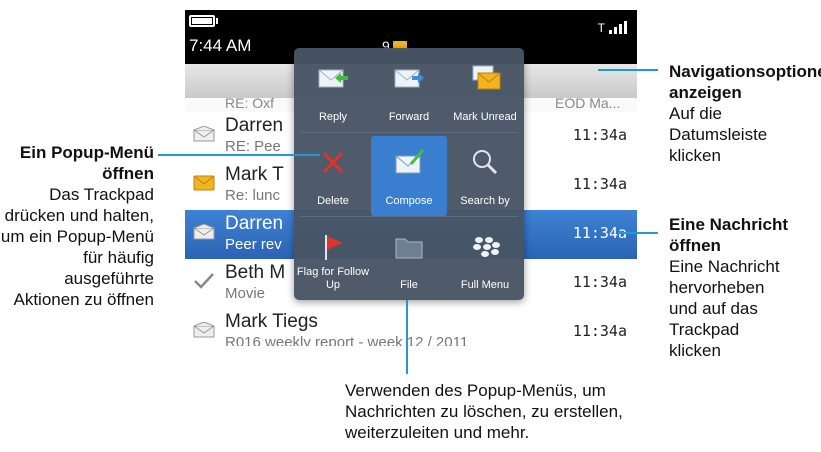 Image resolution: width=821 pixels, height=452 pixels. Describe the element at coordinates (245, 293) in the screenshot. I see `message-subject: Movie` at that location.